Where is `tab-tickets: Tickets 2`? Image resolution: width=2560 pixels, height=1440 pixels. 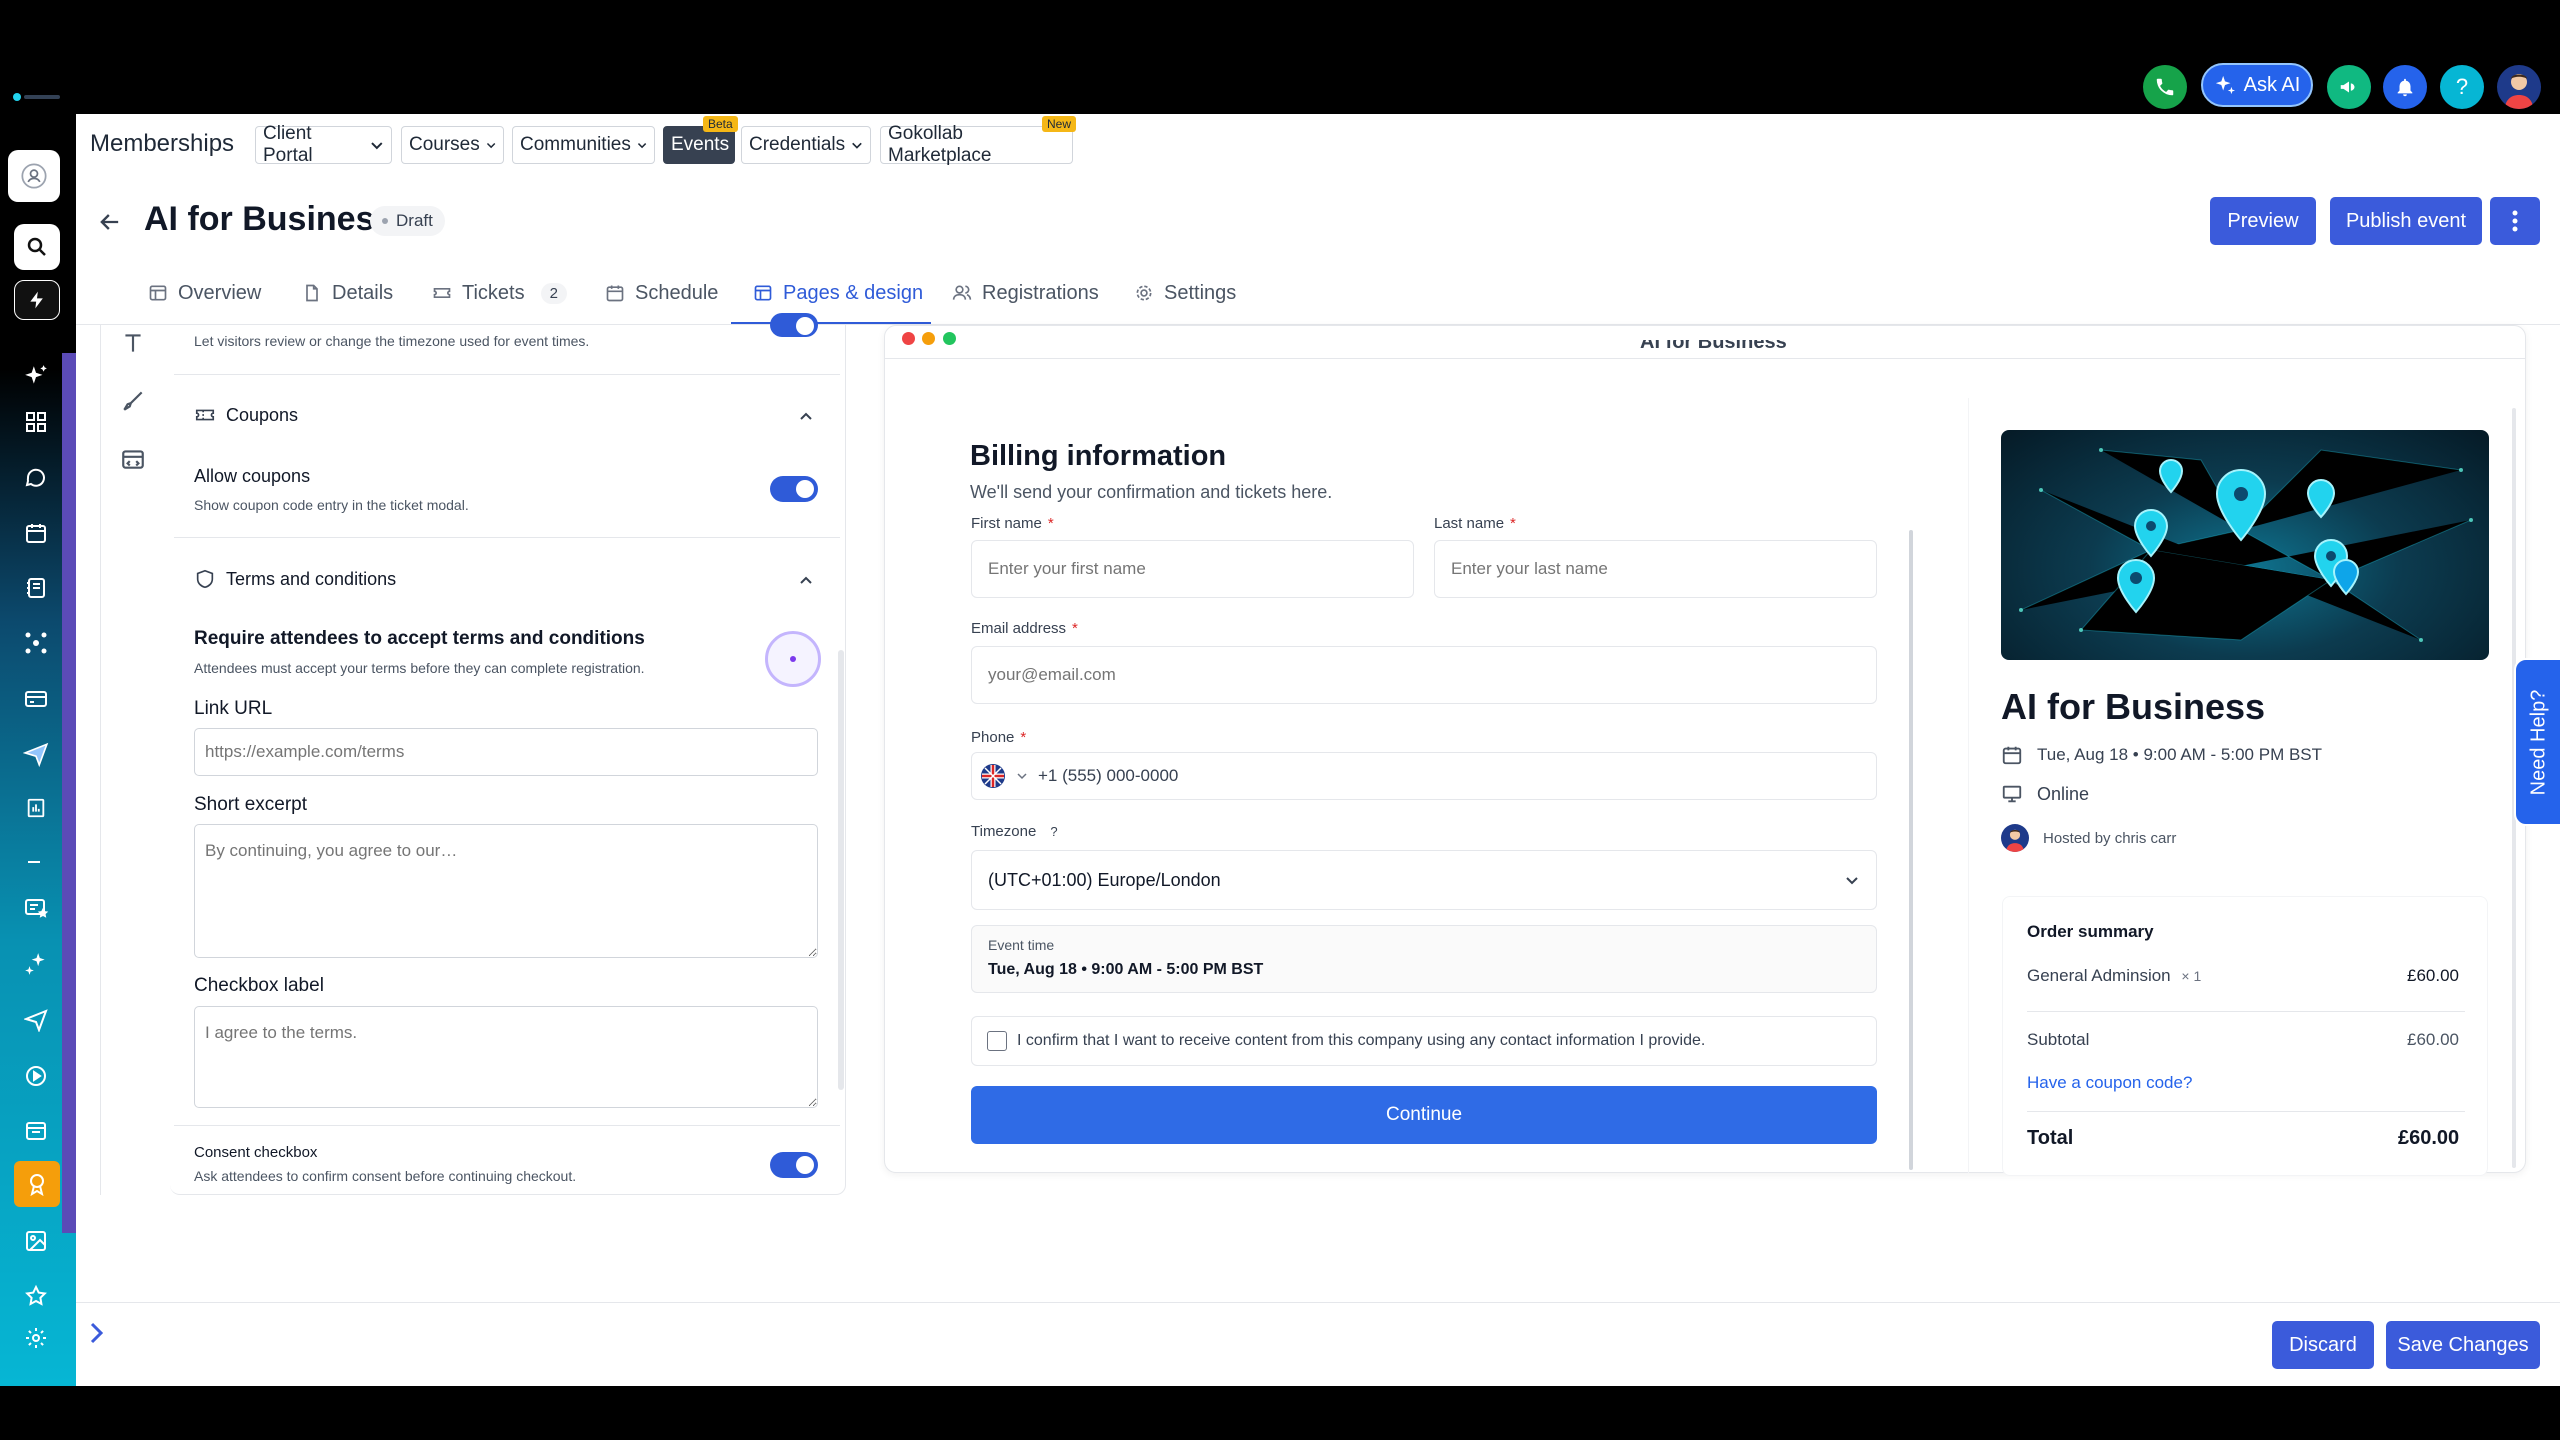 tab-tickets: Tickets 2 is located at coordinates (499, 293).